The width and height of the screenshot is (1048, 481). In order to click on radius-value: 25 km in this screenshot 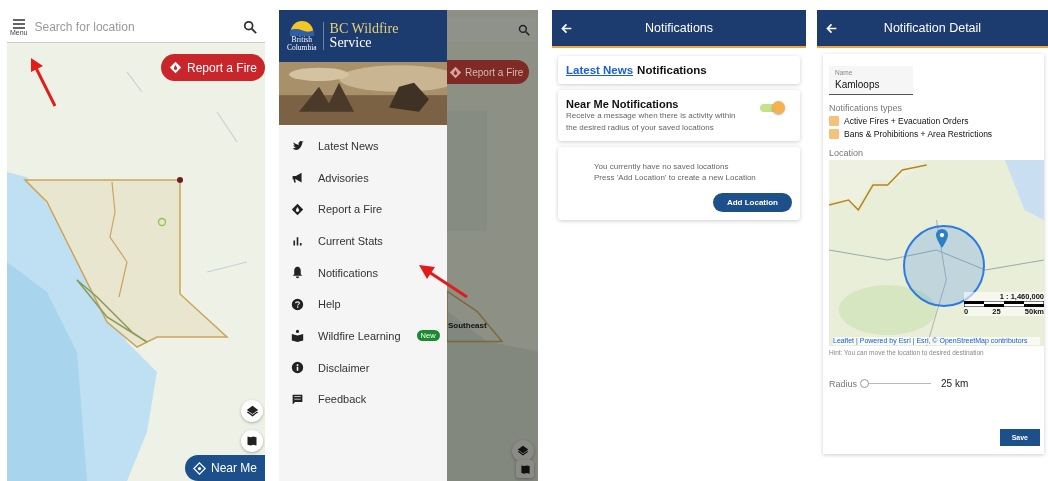, I will do `click(955, 383)`.